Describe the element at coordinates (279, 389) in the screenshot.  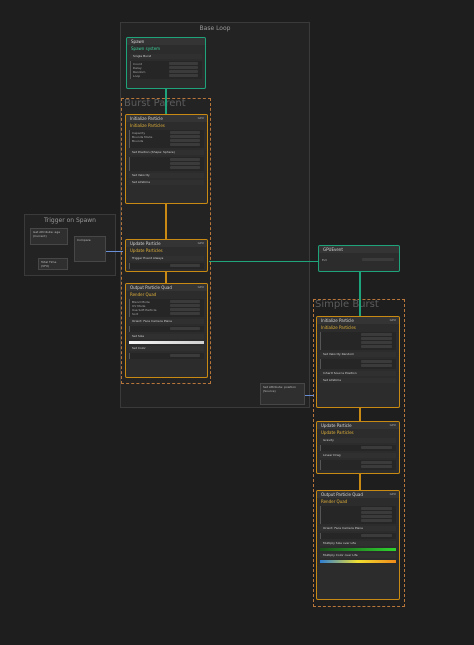
I see `node-title: Set Attribute: position (Source)` at that location.